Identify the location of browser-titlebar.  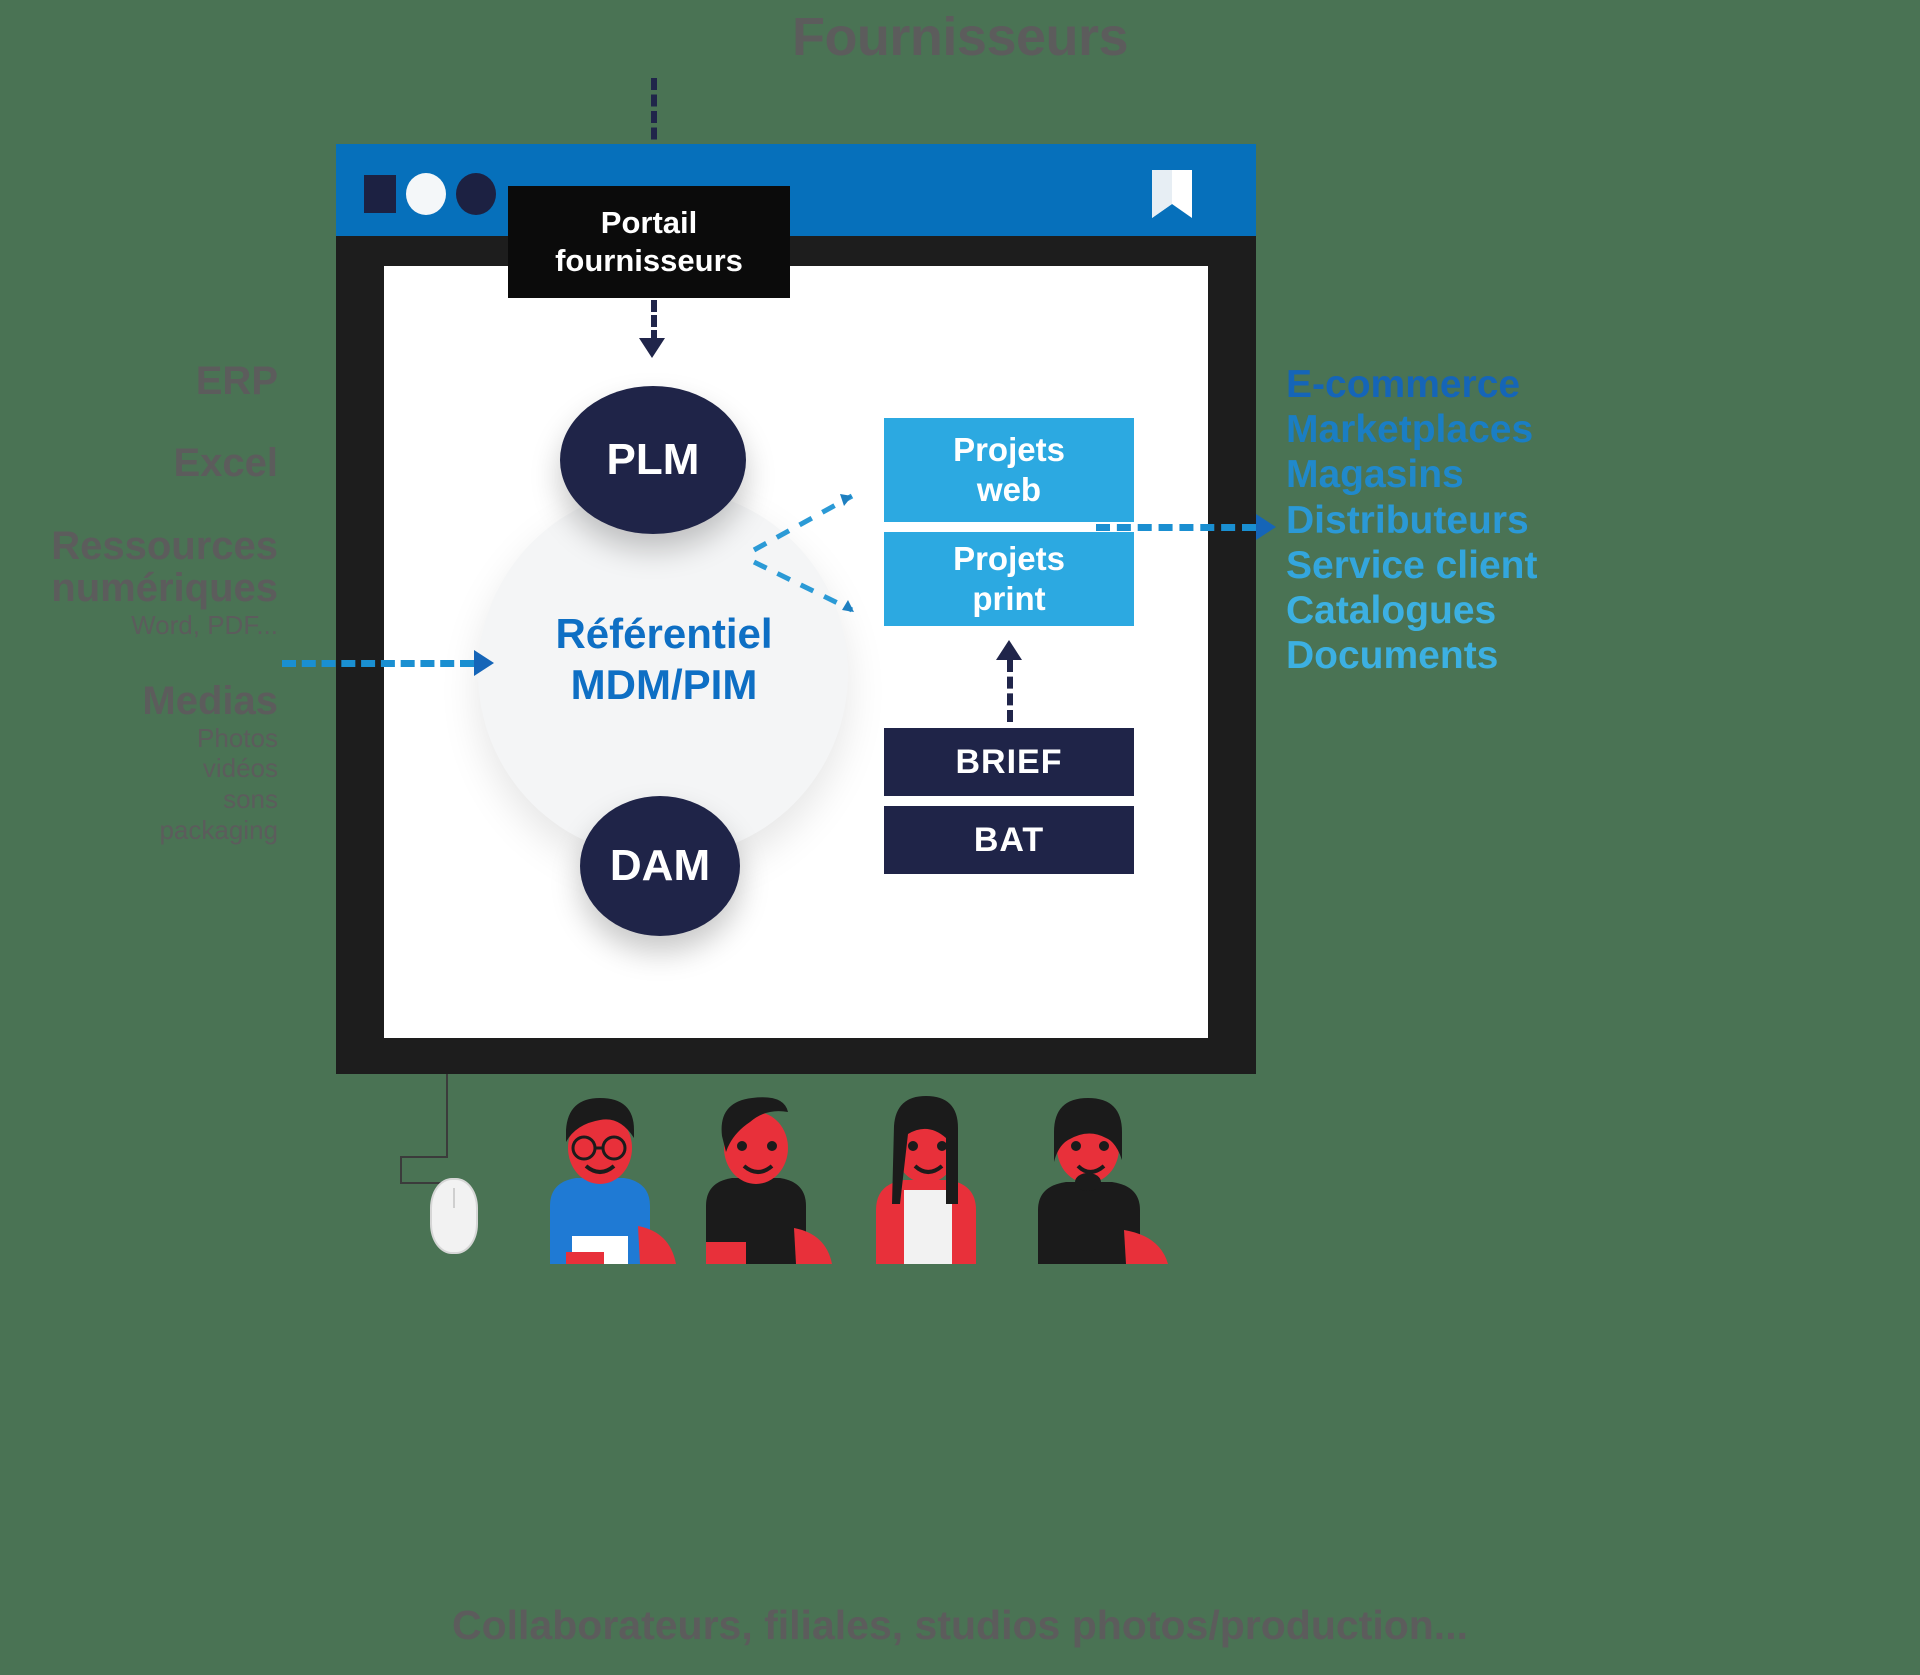
(796, 190).